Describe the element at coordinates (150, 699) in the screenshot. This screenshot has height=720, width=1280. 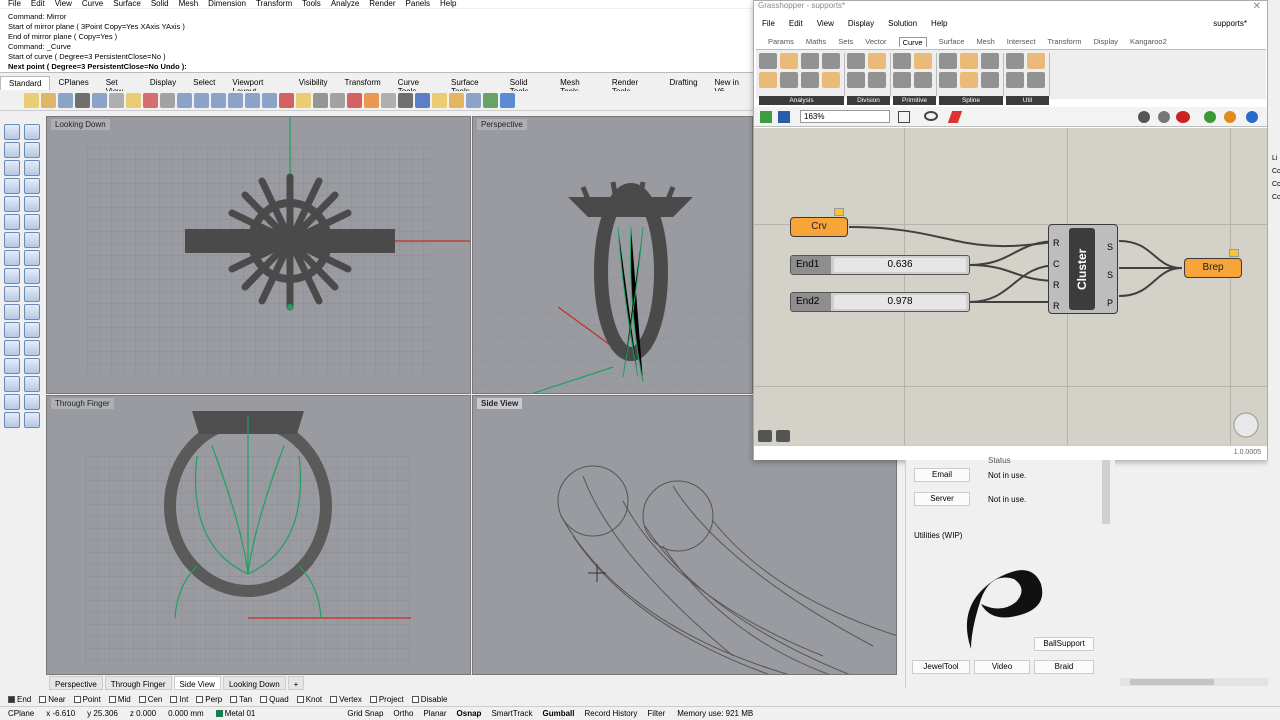
I see `osnap-cen: Cen` at that location.